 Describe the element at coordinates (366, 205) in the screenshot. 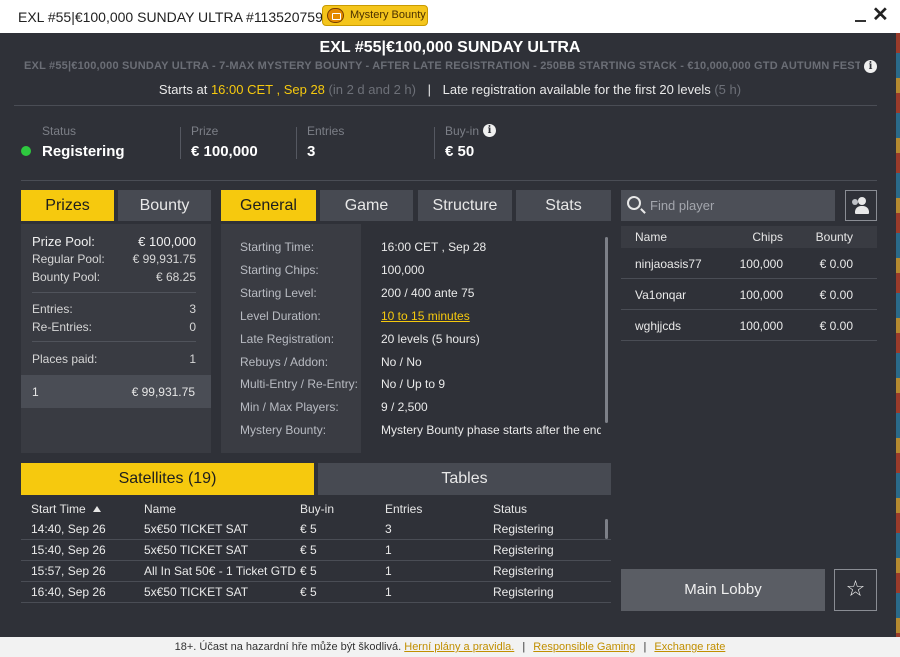

I see `tab-game: Game` at that location.